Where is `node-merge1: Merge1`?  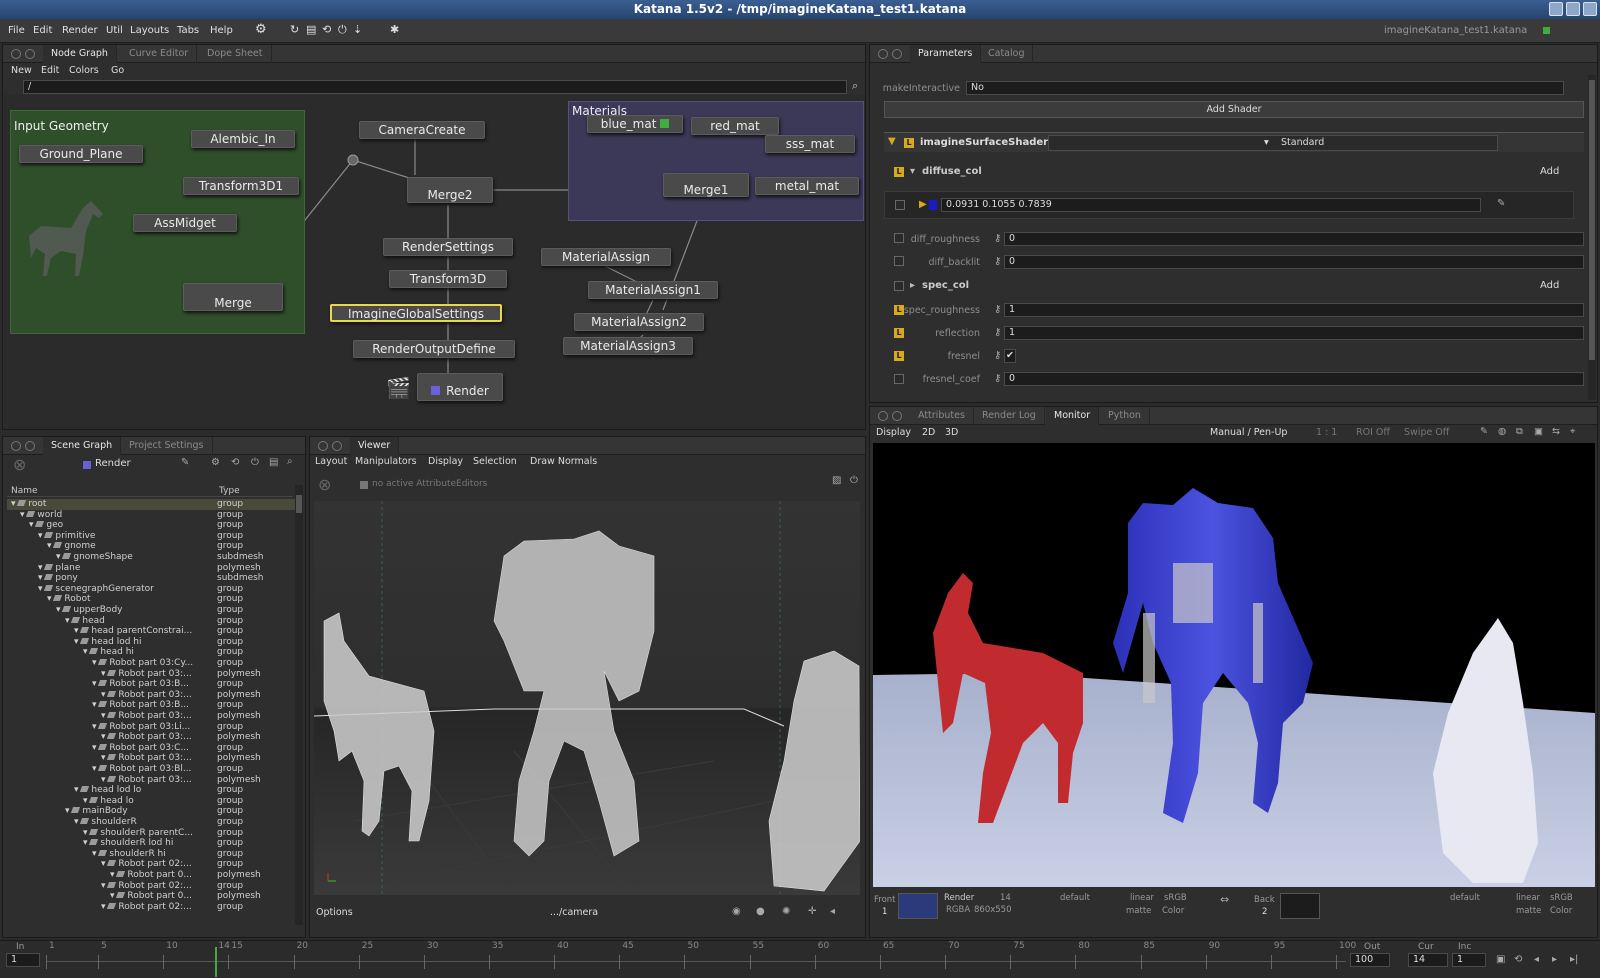
node-merge1: Merge1 is located at coordinates (706, 185).